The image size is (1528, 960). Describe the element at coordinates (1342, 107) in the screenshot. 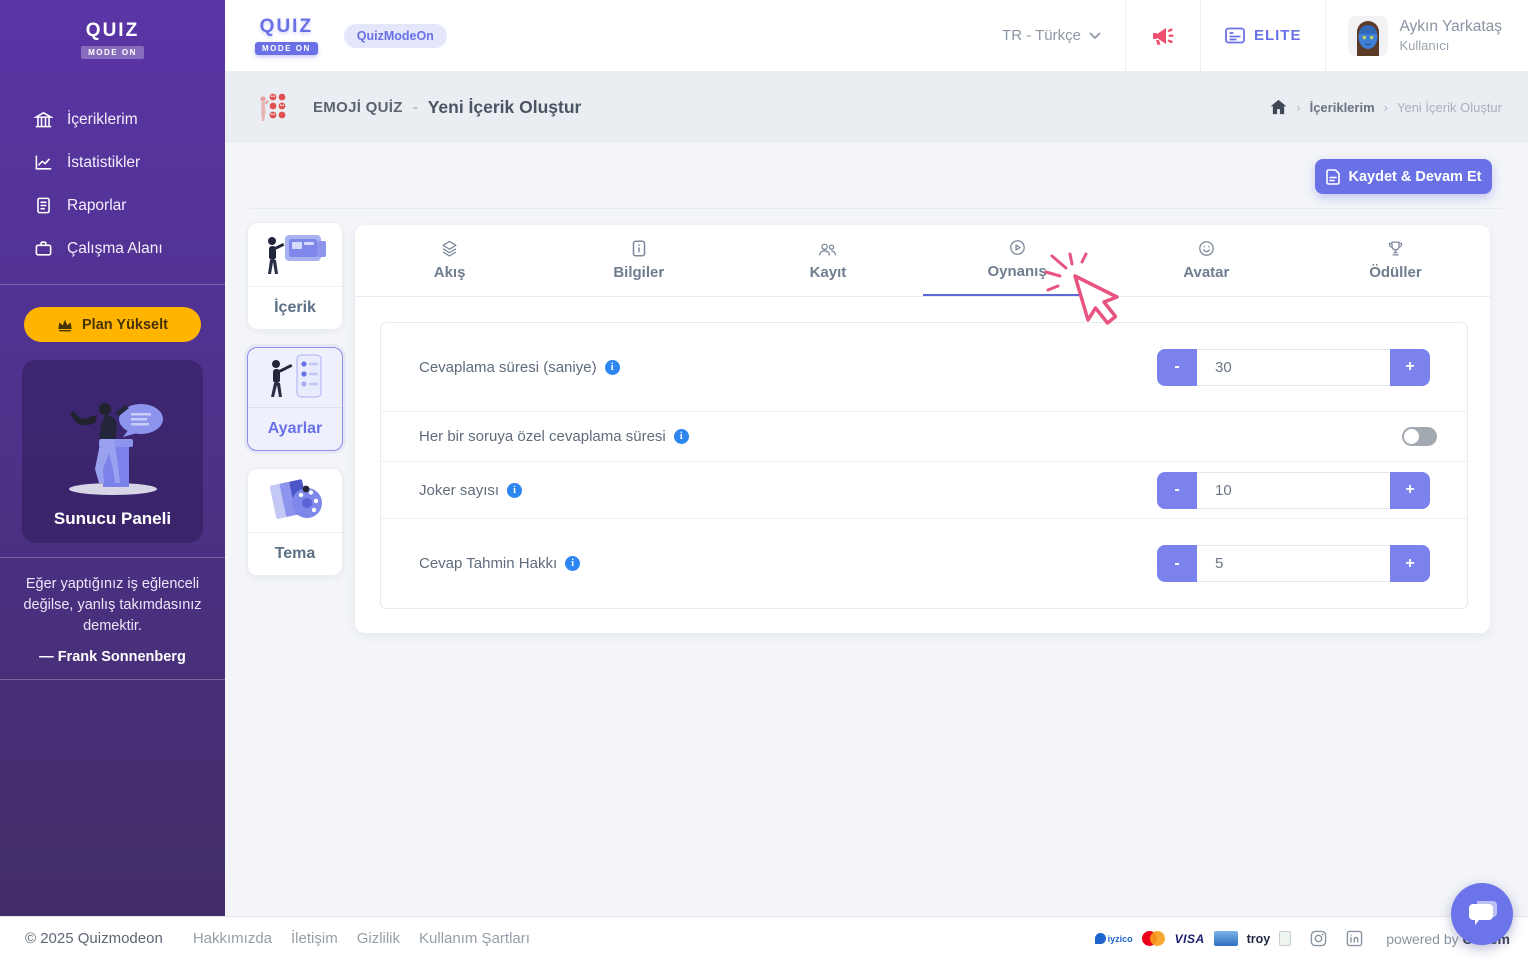

I see `breadcrumb-contents-link: İçeriklerim` at that location.